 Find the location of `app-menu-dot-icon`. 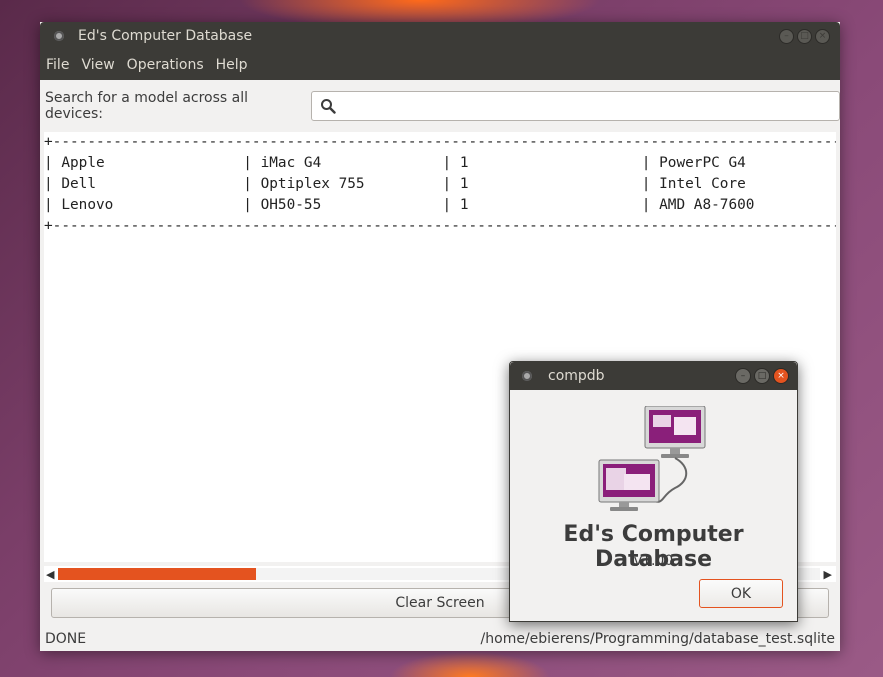

app-menu-dot-icon is located at coordinates (59, 36).